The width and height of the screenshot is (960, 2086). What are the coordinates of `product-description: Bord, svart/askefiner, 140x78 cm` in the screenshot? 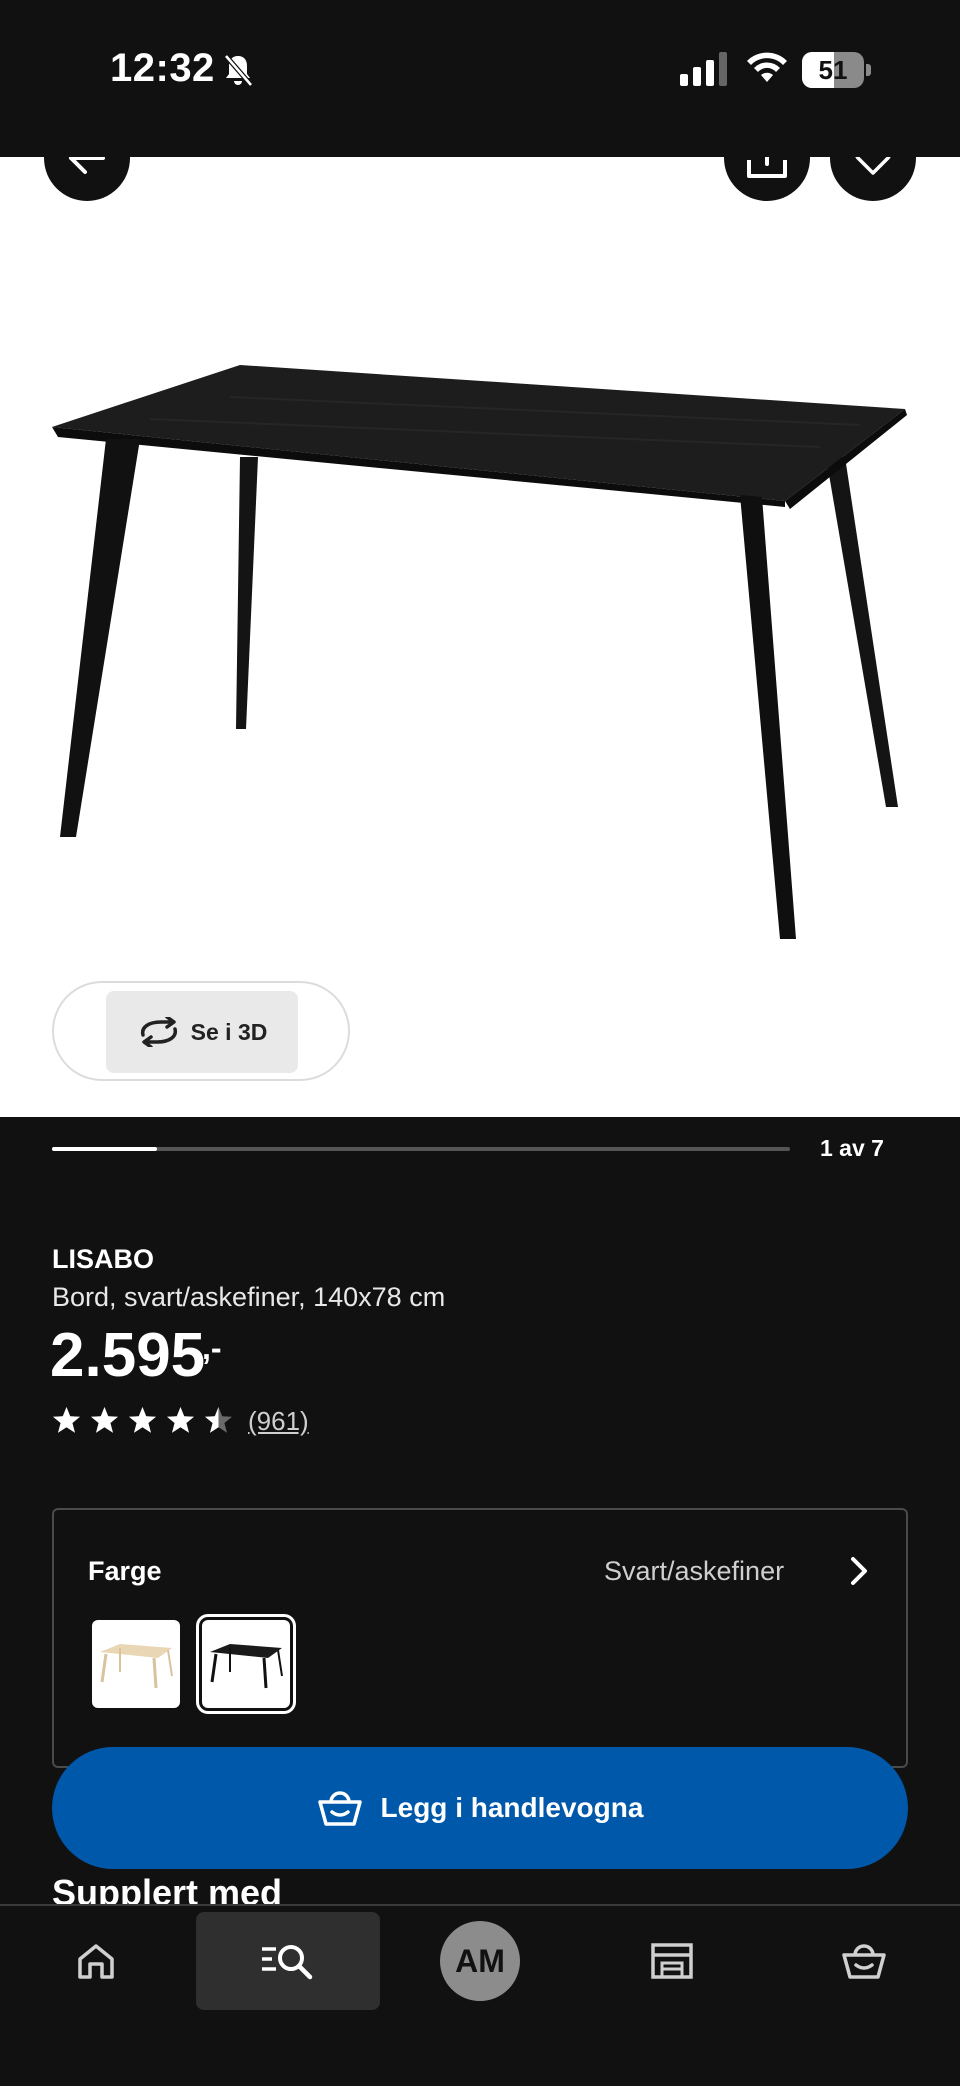 It's located at (249, 1297).